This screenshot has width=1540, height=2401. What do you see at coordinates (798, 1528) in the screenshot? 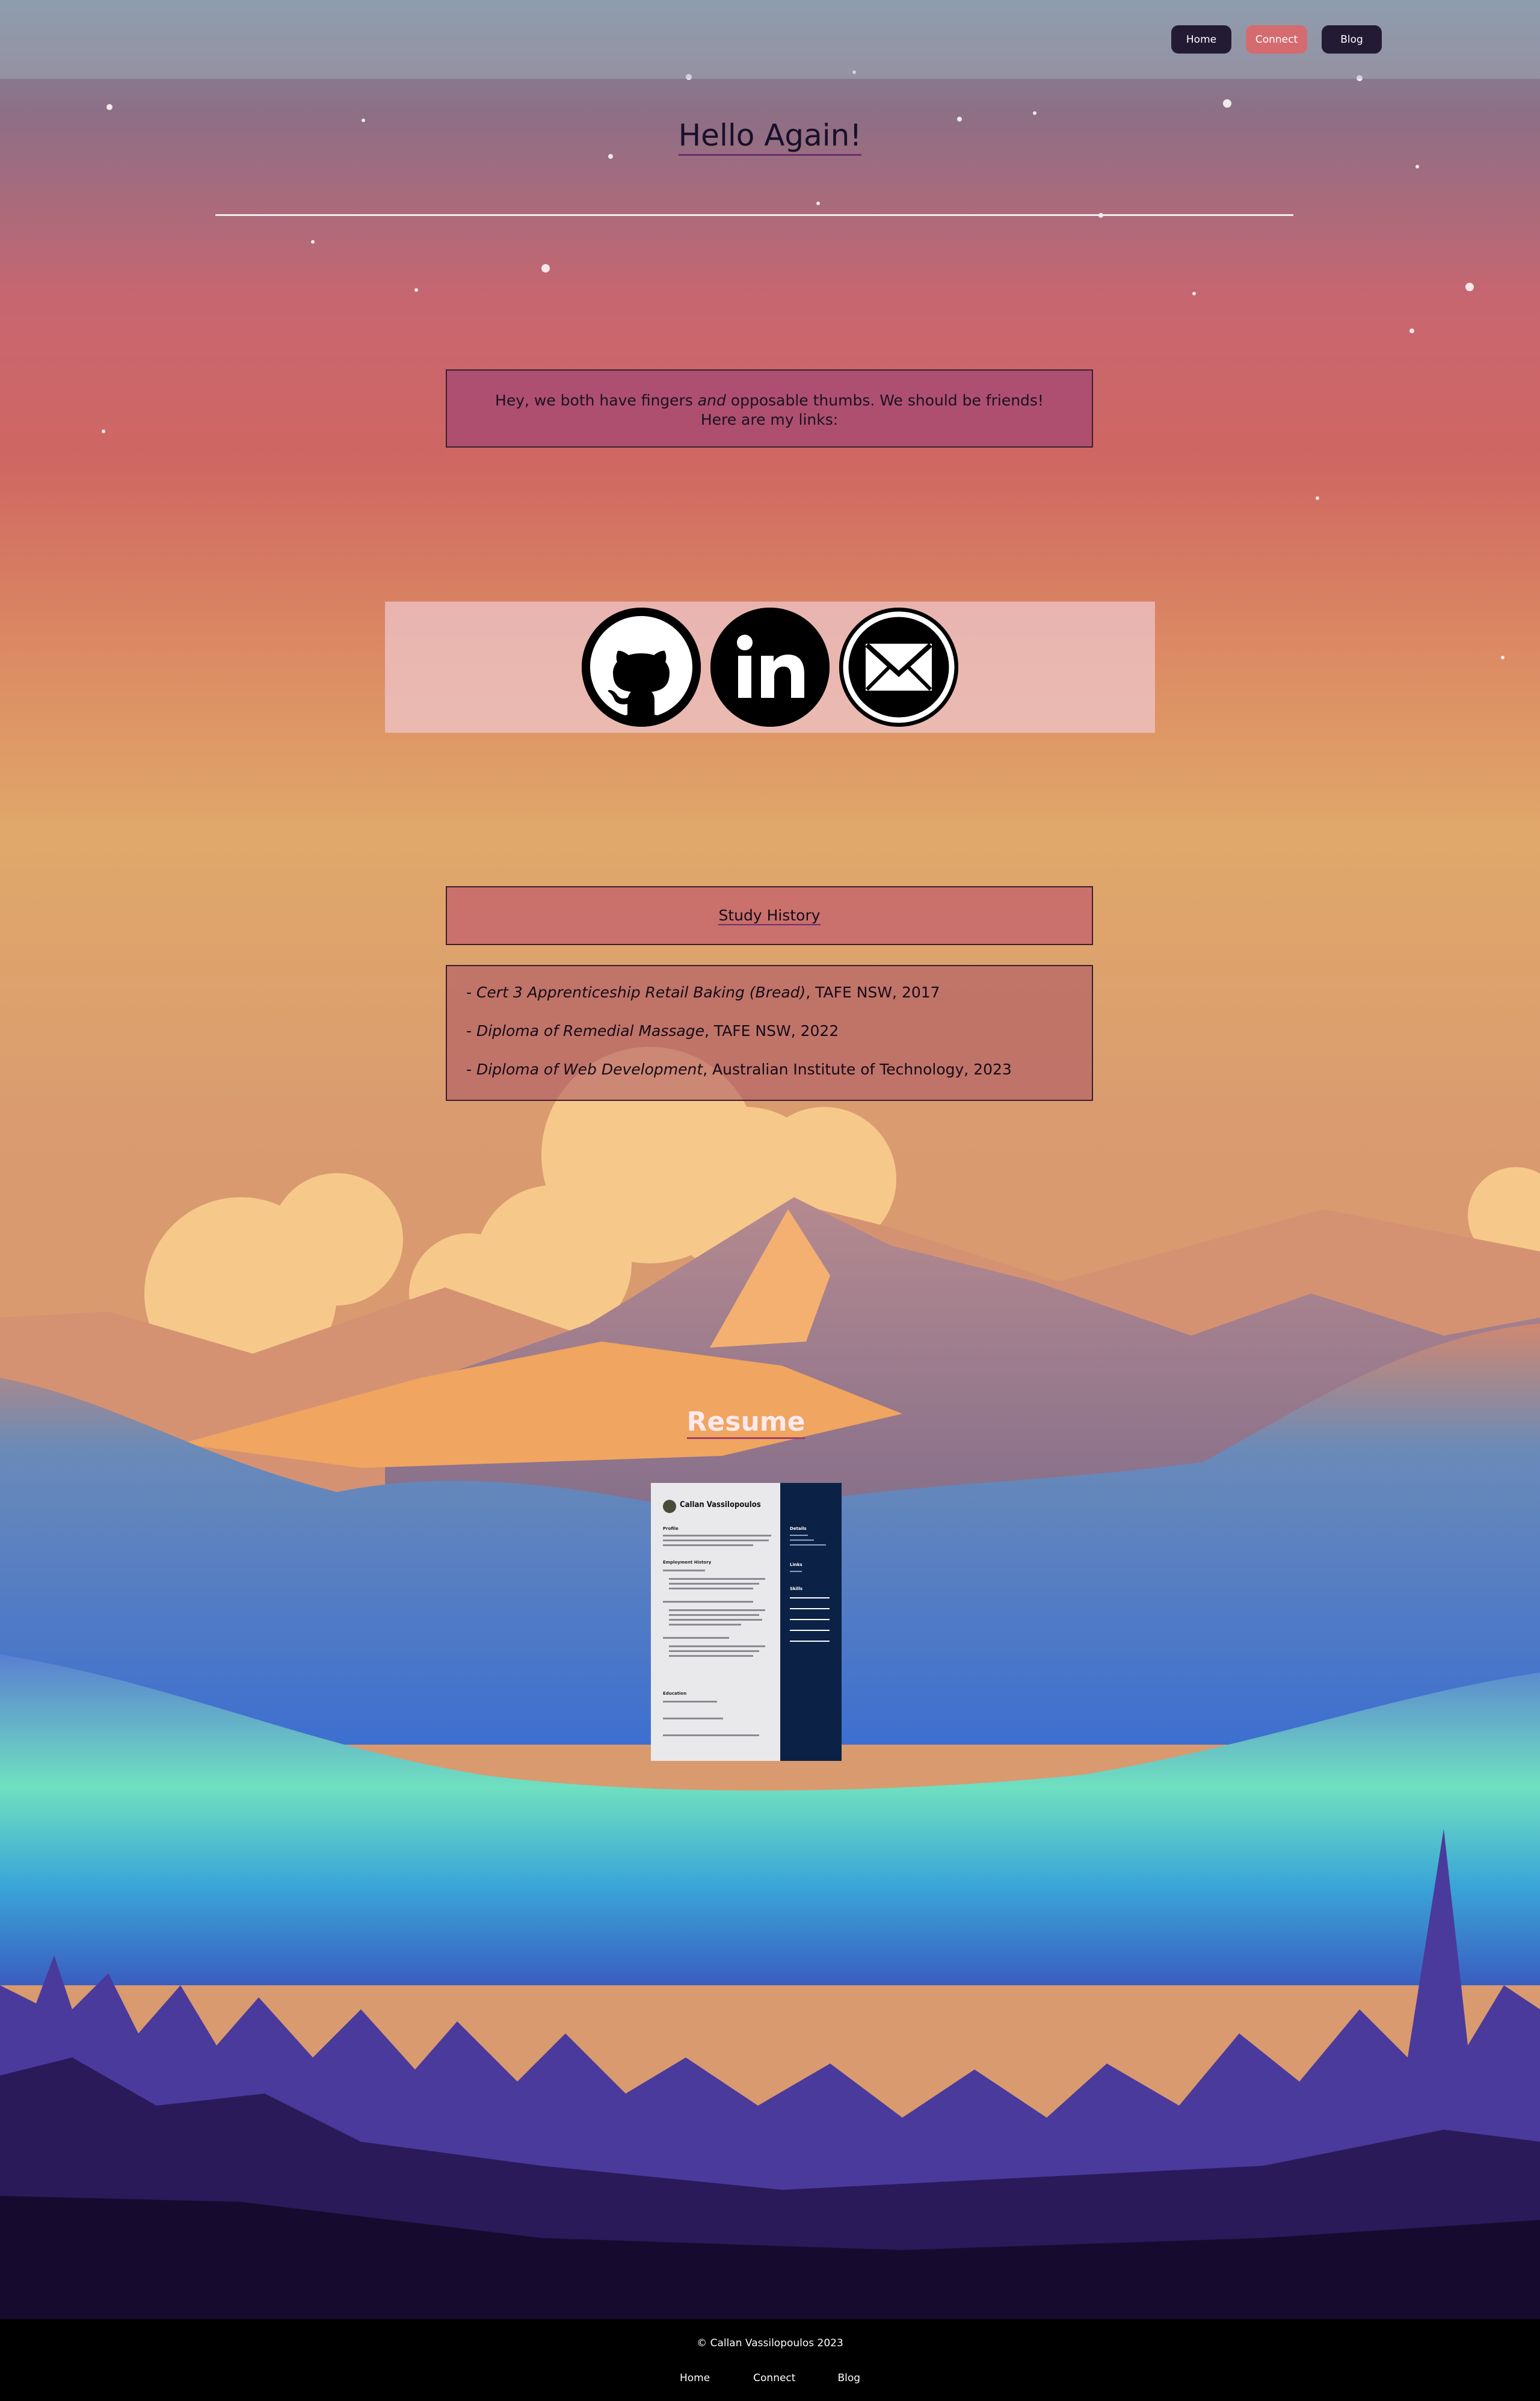
I see `resume-side-heading: Details` at bounding box center [798, 1528].